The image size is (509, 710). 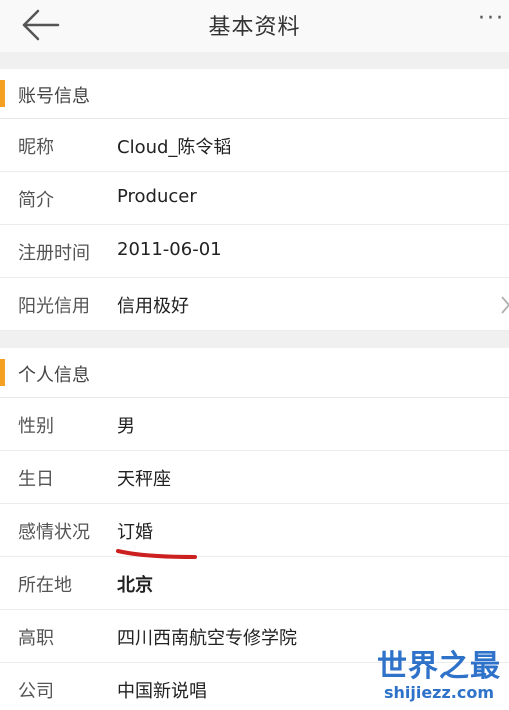 What do you see at coordinates (254, 583) in the screenshot?
I see `row-location: 所在地 北京` at bounding box center [254, 583].